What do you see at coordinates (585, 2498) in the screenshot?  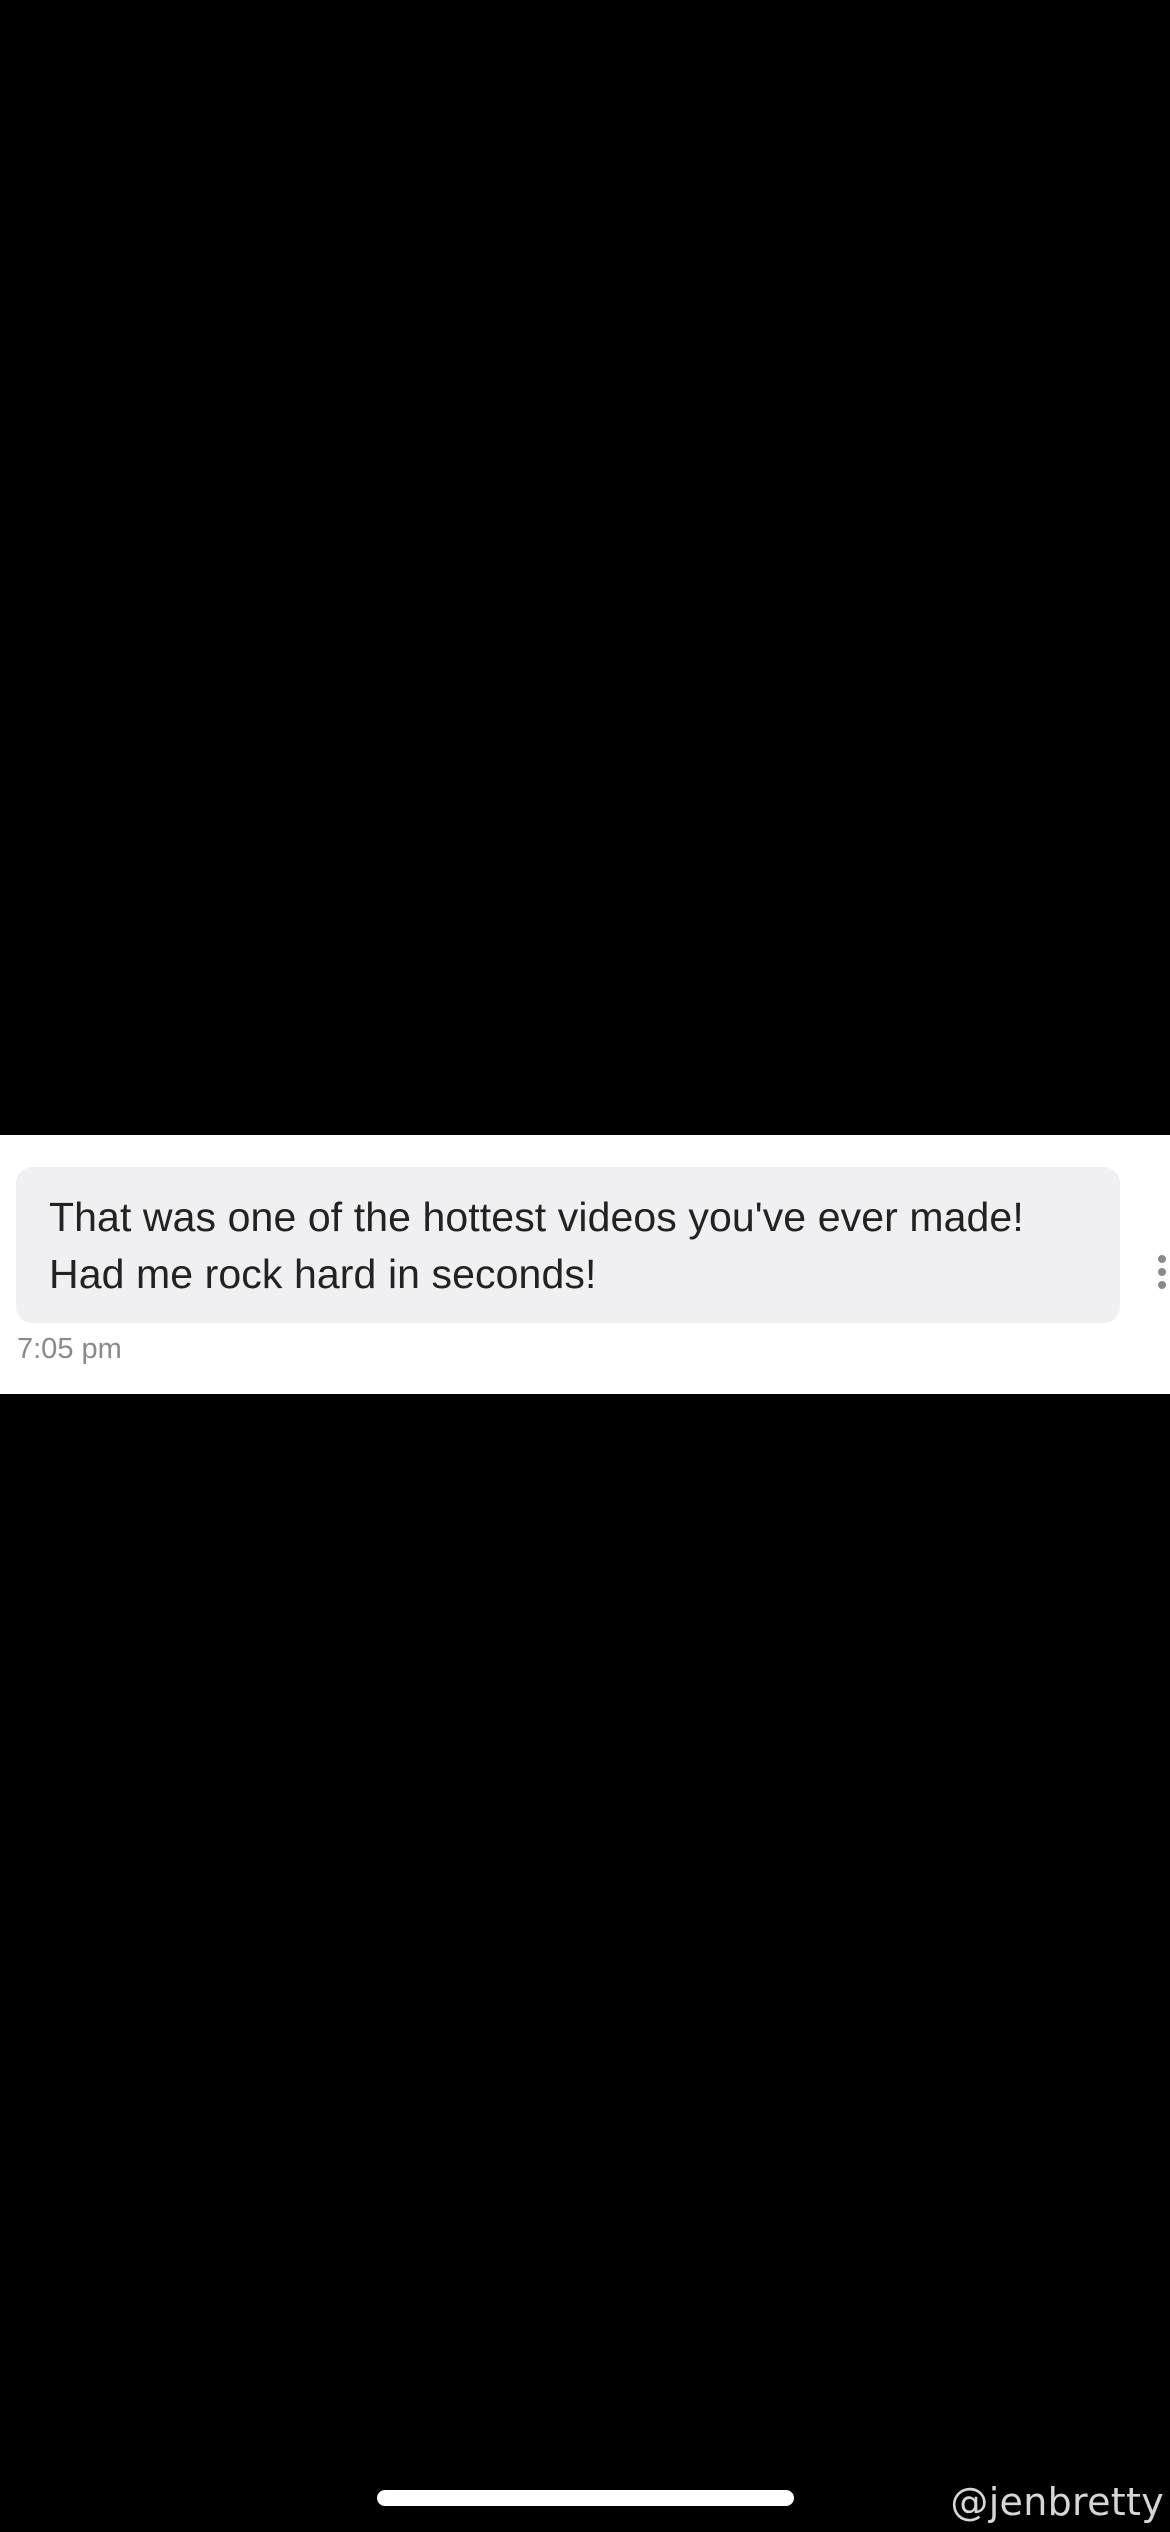 I see `home-indicator` at bounding box center [585, 2498].